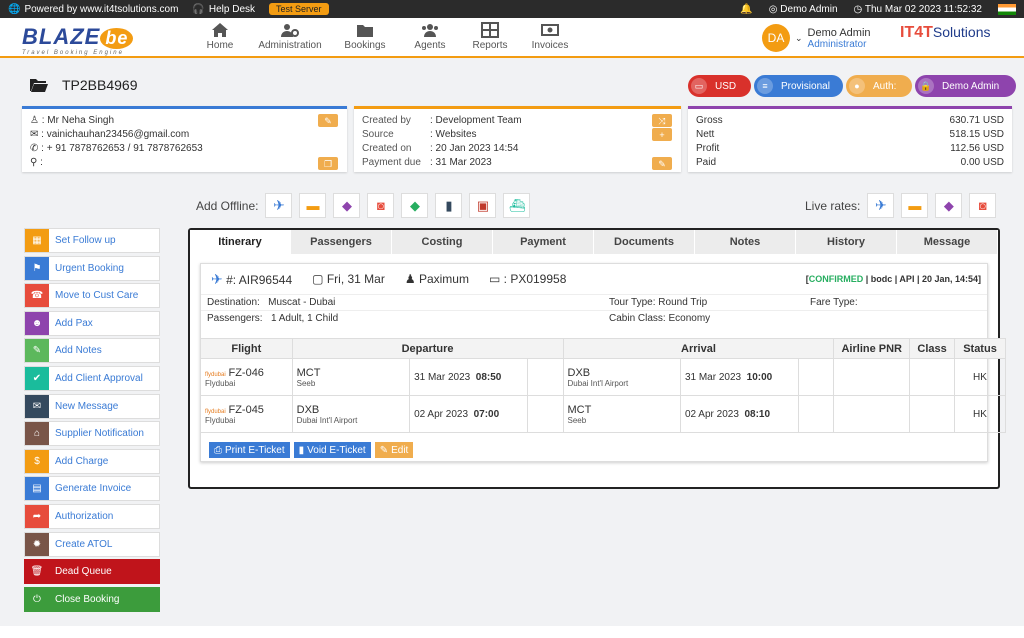 The height and width of the screenshot is (638, 1024). I want to click on add-offline-activity-button: ◙, so click(381, 205).